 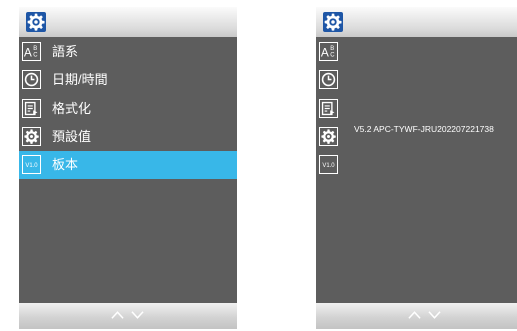 What do you see at coordinates (128, 165) in the screenshot?
I see `menu-item-version: V1.0 板本` at bounding box center [128, 165].